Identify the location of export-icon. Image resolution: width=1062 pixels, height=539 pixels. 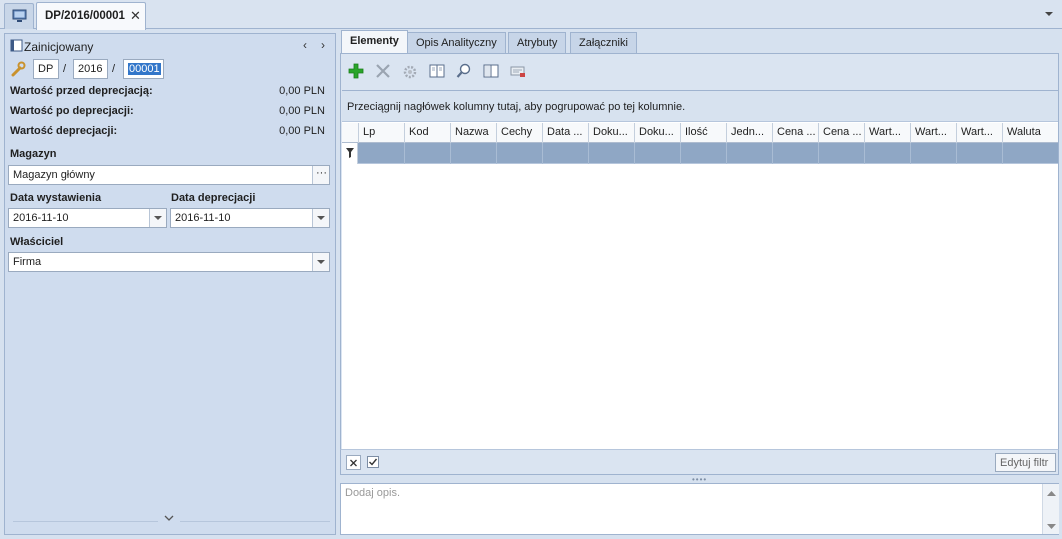
(518, 71).